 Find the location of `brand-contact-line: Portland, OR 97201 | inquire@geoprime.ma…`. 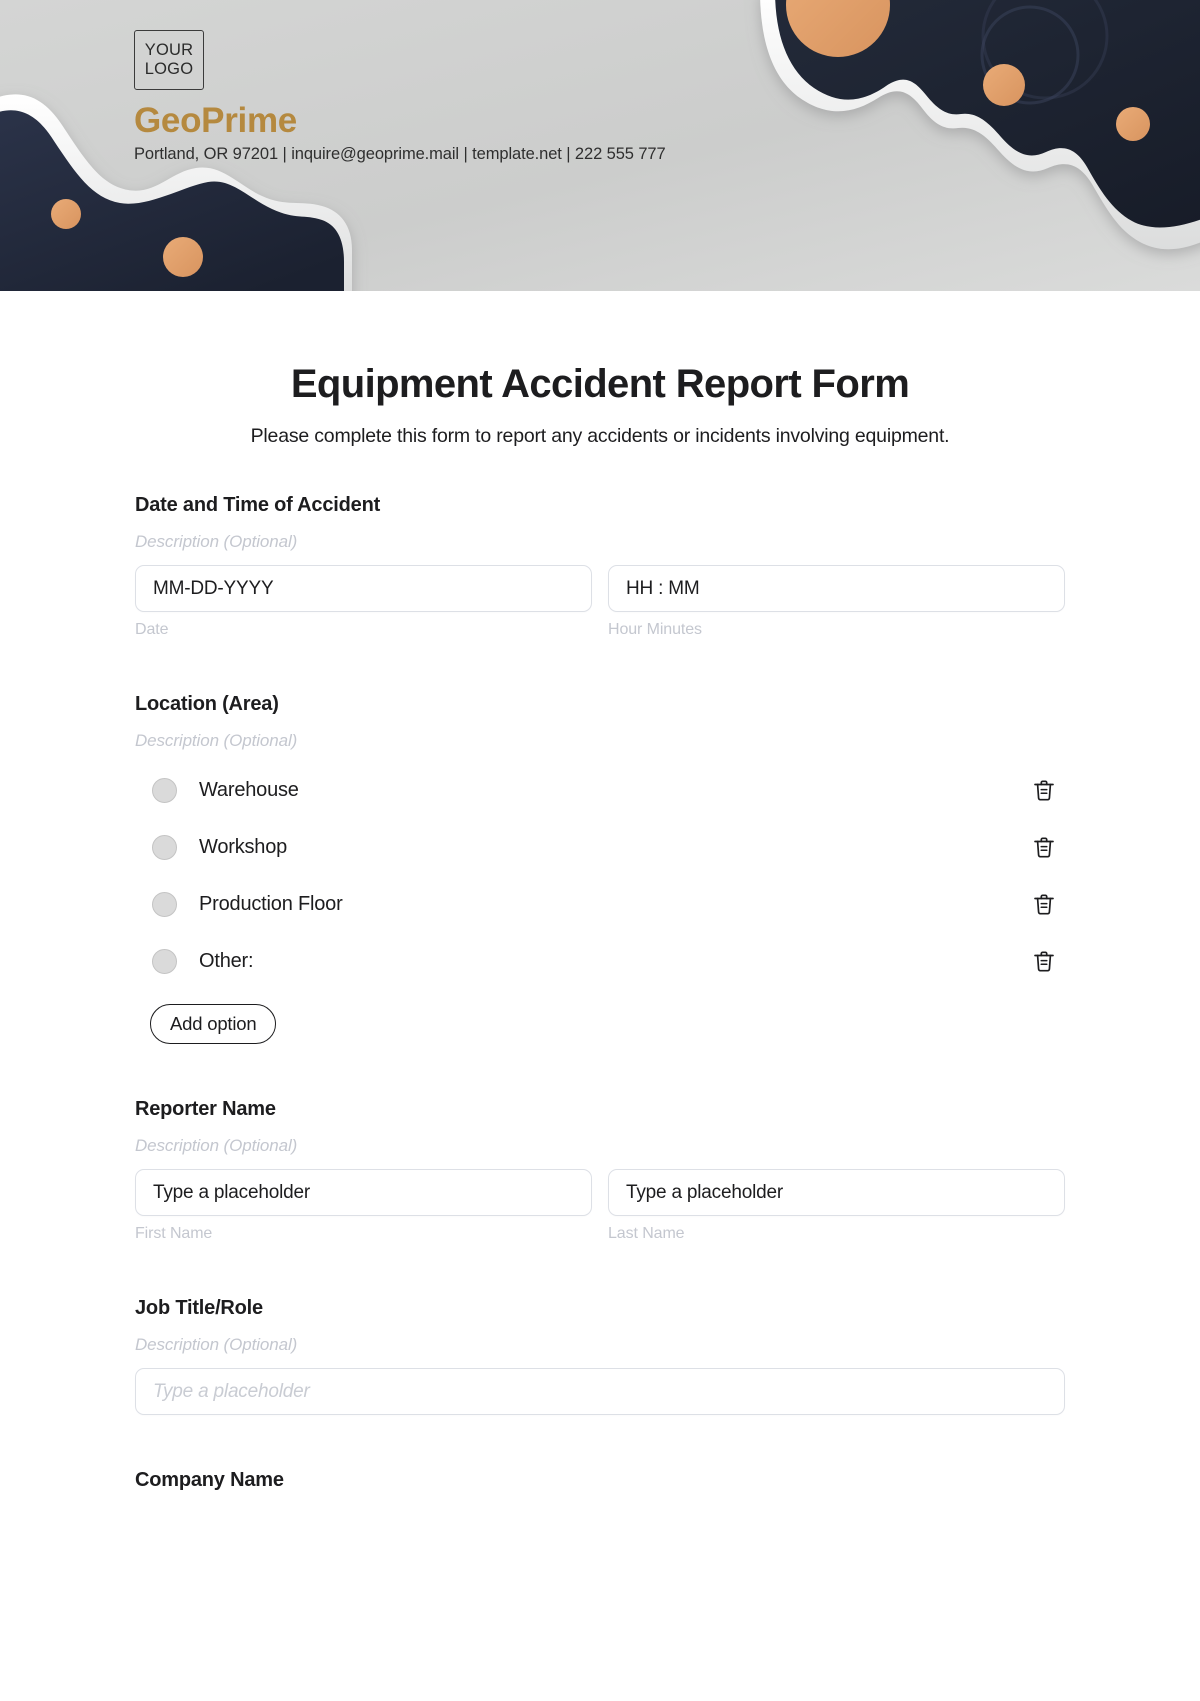

brand-contact-line: Portland, OR 97201 | inquire@geoprime.ma… is located at coordinates (400, 154).